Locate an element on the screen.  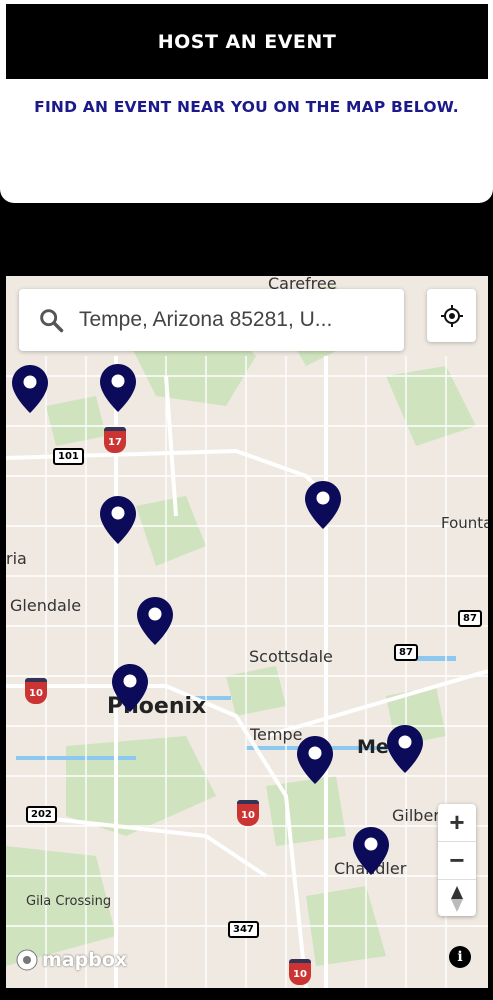
interstate-shield-10c: 10 is located at coordinates (300, 972).